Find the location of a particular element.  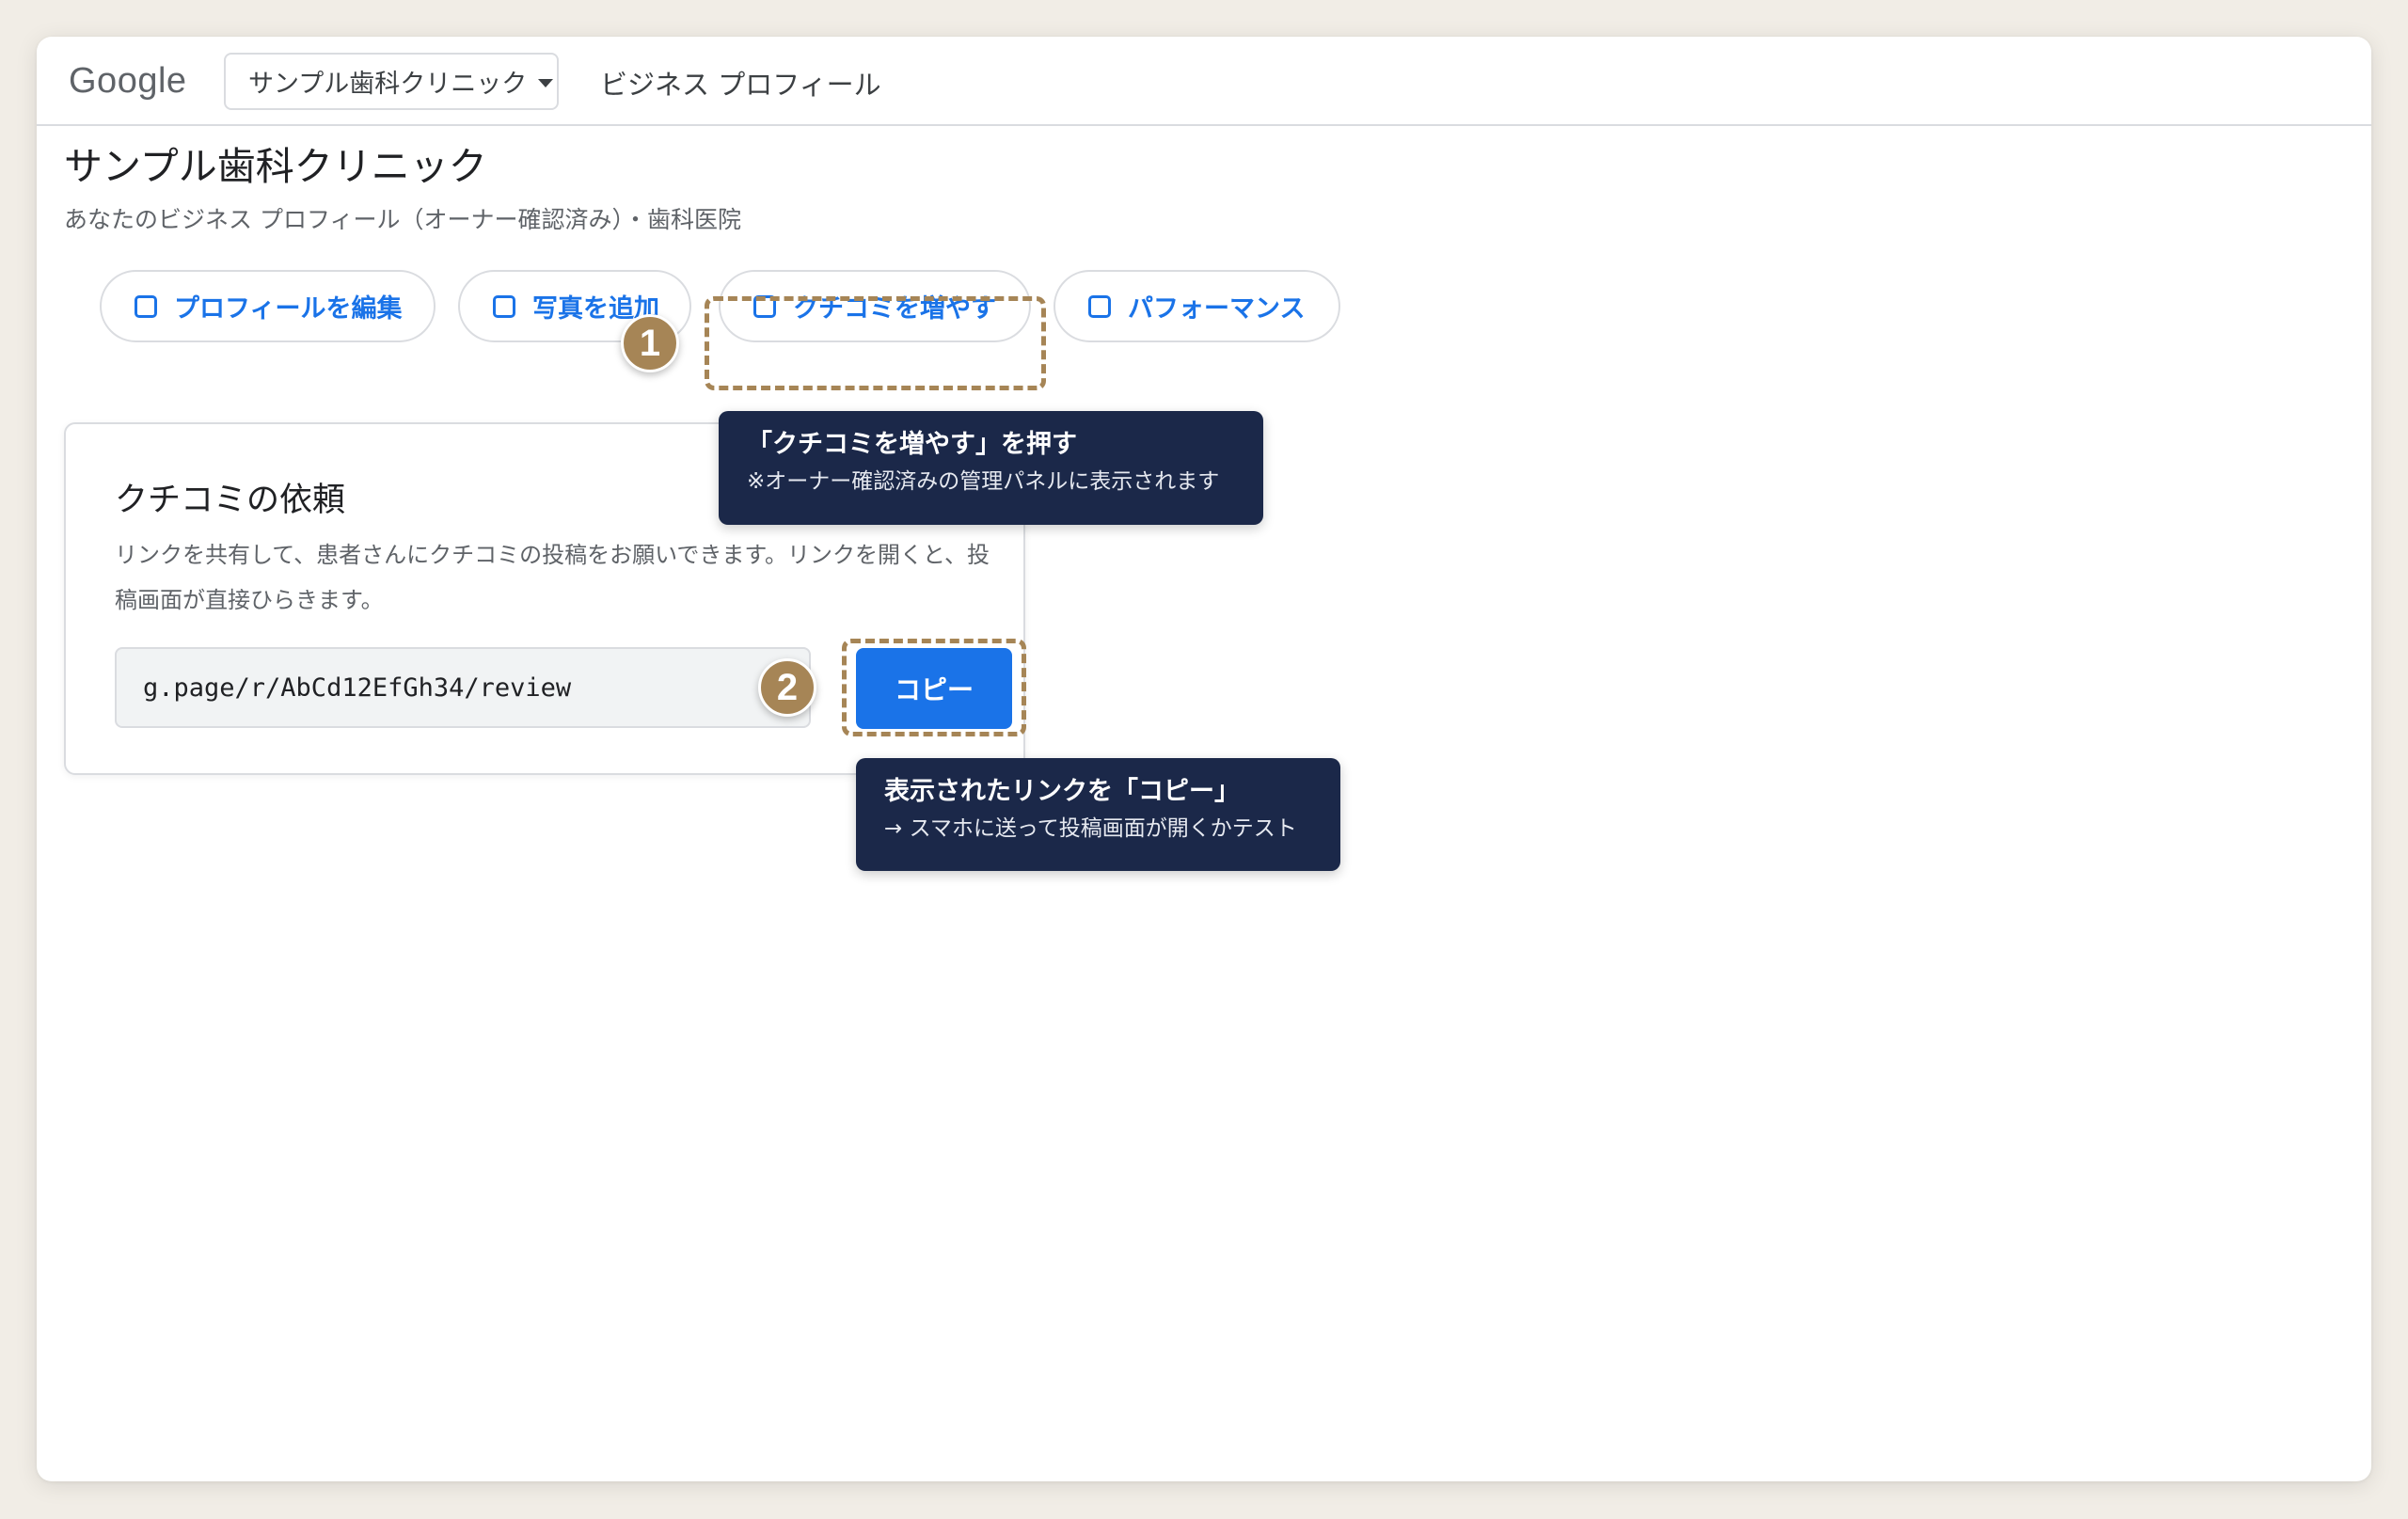

edit-profile-button: プロフィールを編集 is located at coordinates (268, 306).